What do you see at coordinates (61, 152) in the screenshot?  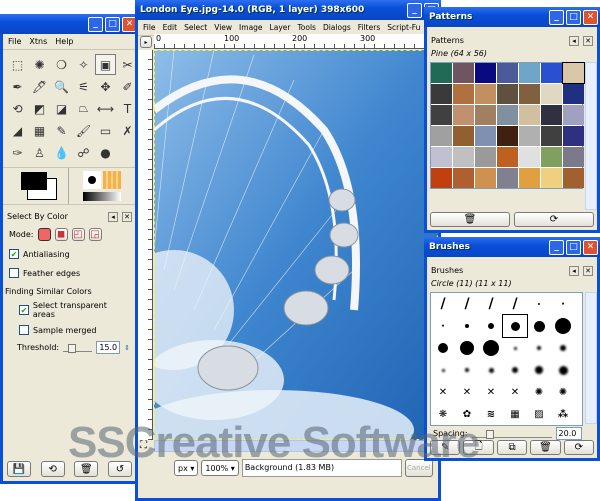 I see `tool-button: 💧` at bounding box center [61, 152].